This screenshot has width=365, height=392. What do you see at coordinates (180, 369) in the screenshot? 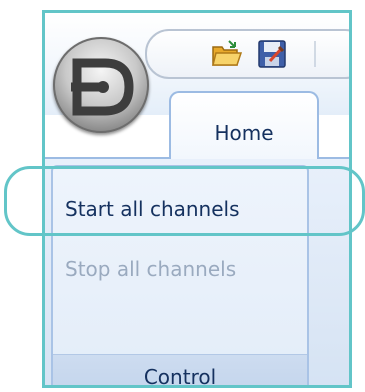
I see `group-label-control: Control` at bounding box center [180, 369].